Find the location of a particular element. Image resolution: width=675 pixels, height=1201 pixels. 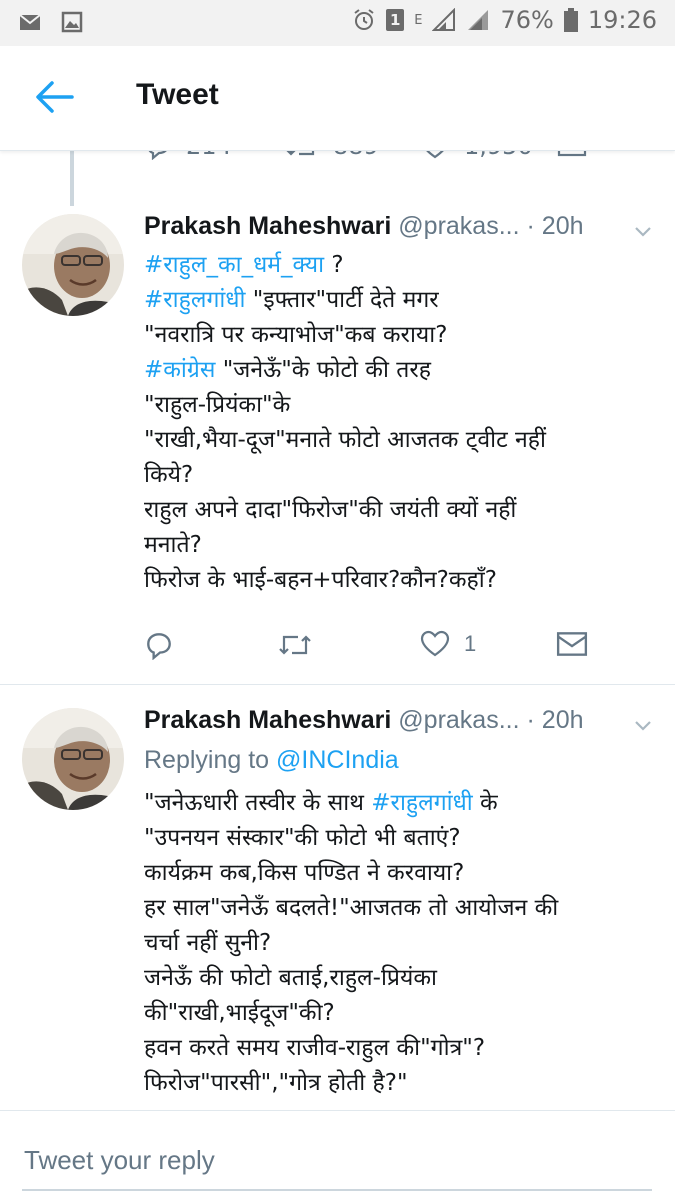

tweet-text-line: किये? is located at coordinates (399, 475).